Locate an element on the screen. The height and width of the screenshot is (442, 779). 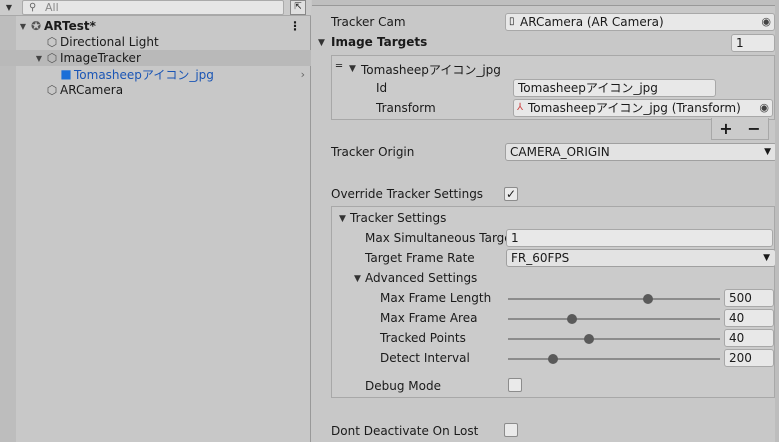
hierarchy-item-label: ImageTracker is located at coordinates (100, 58).